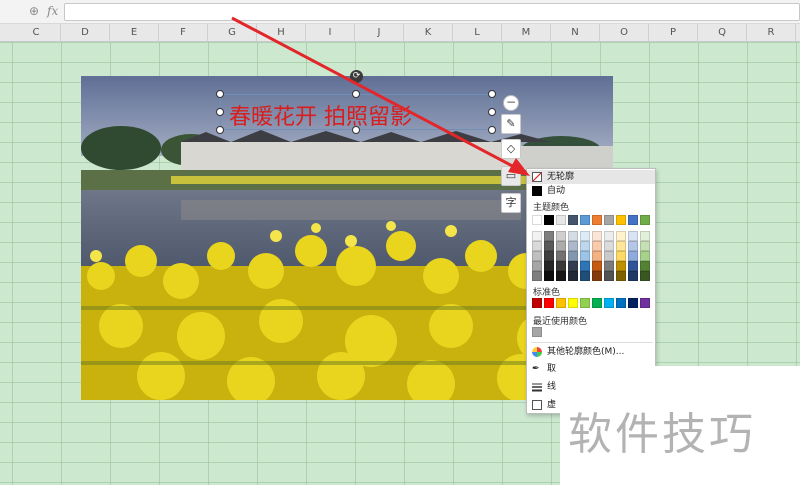 Image resolution: width=800 pixels, height=485 pixels. I want to click on outline-icon: ▭, so click(511, 176).